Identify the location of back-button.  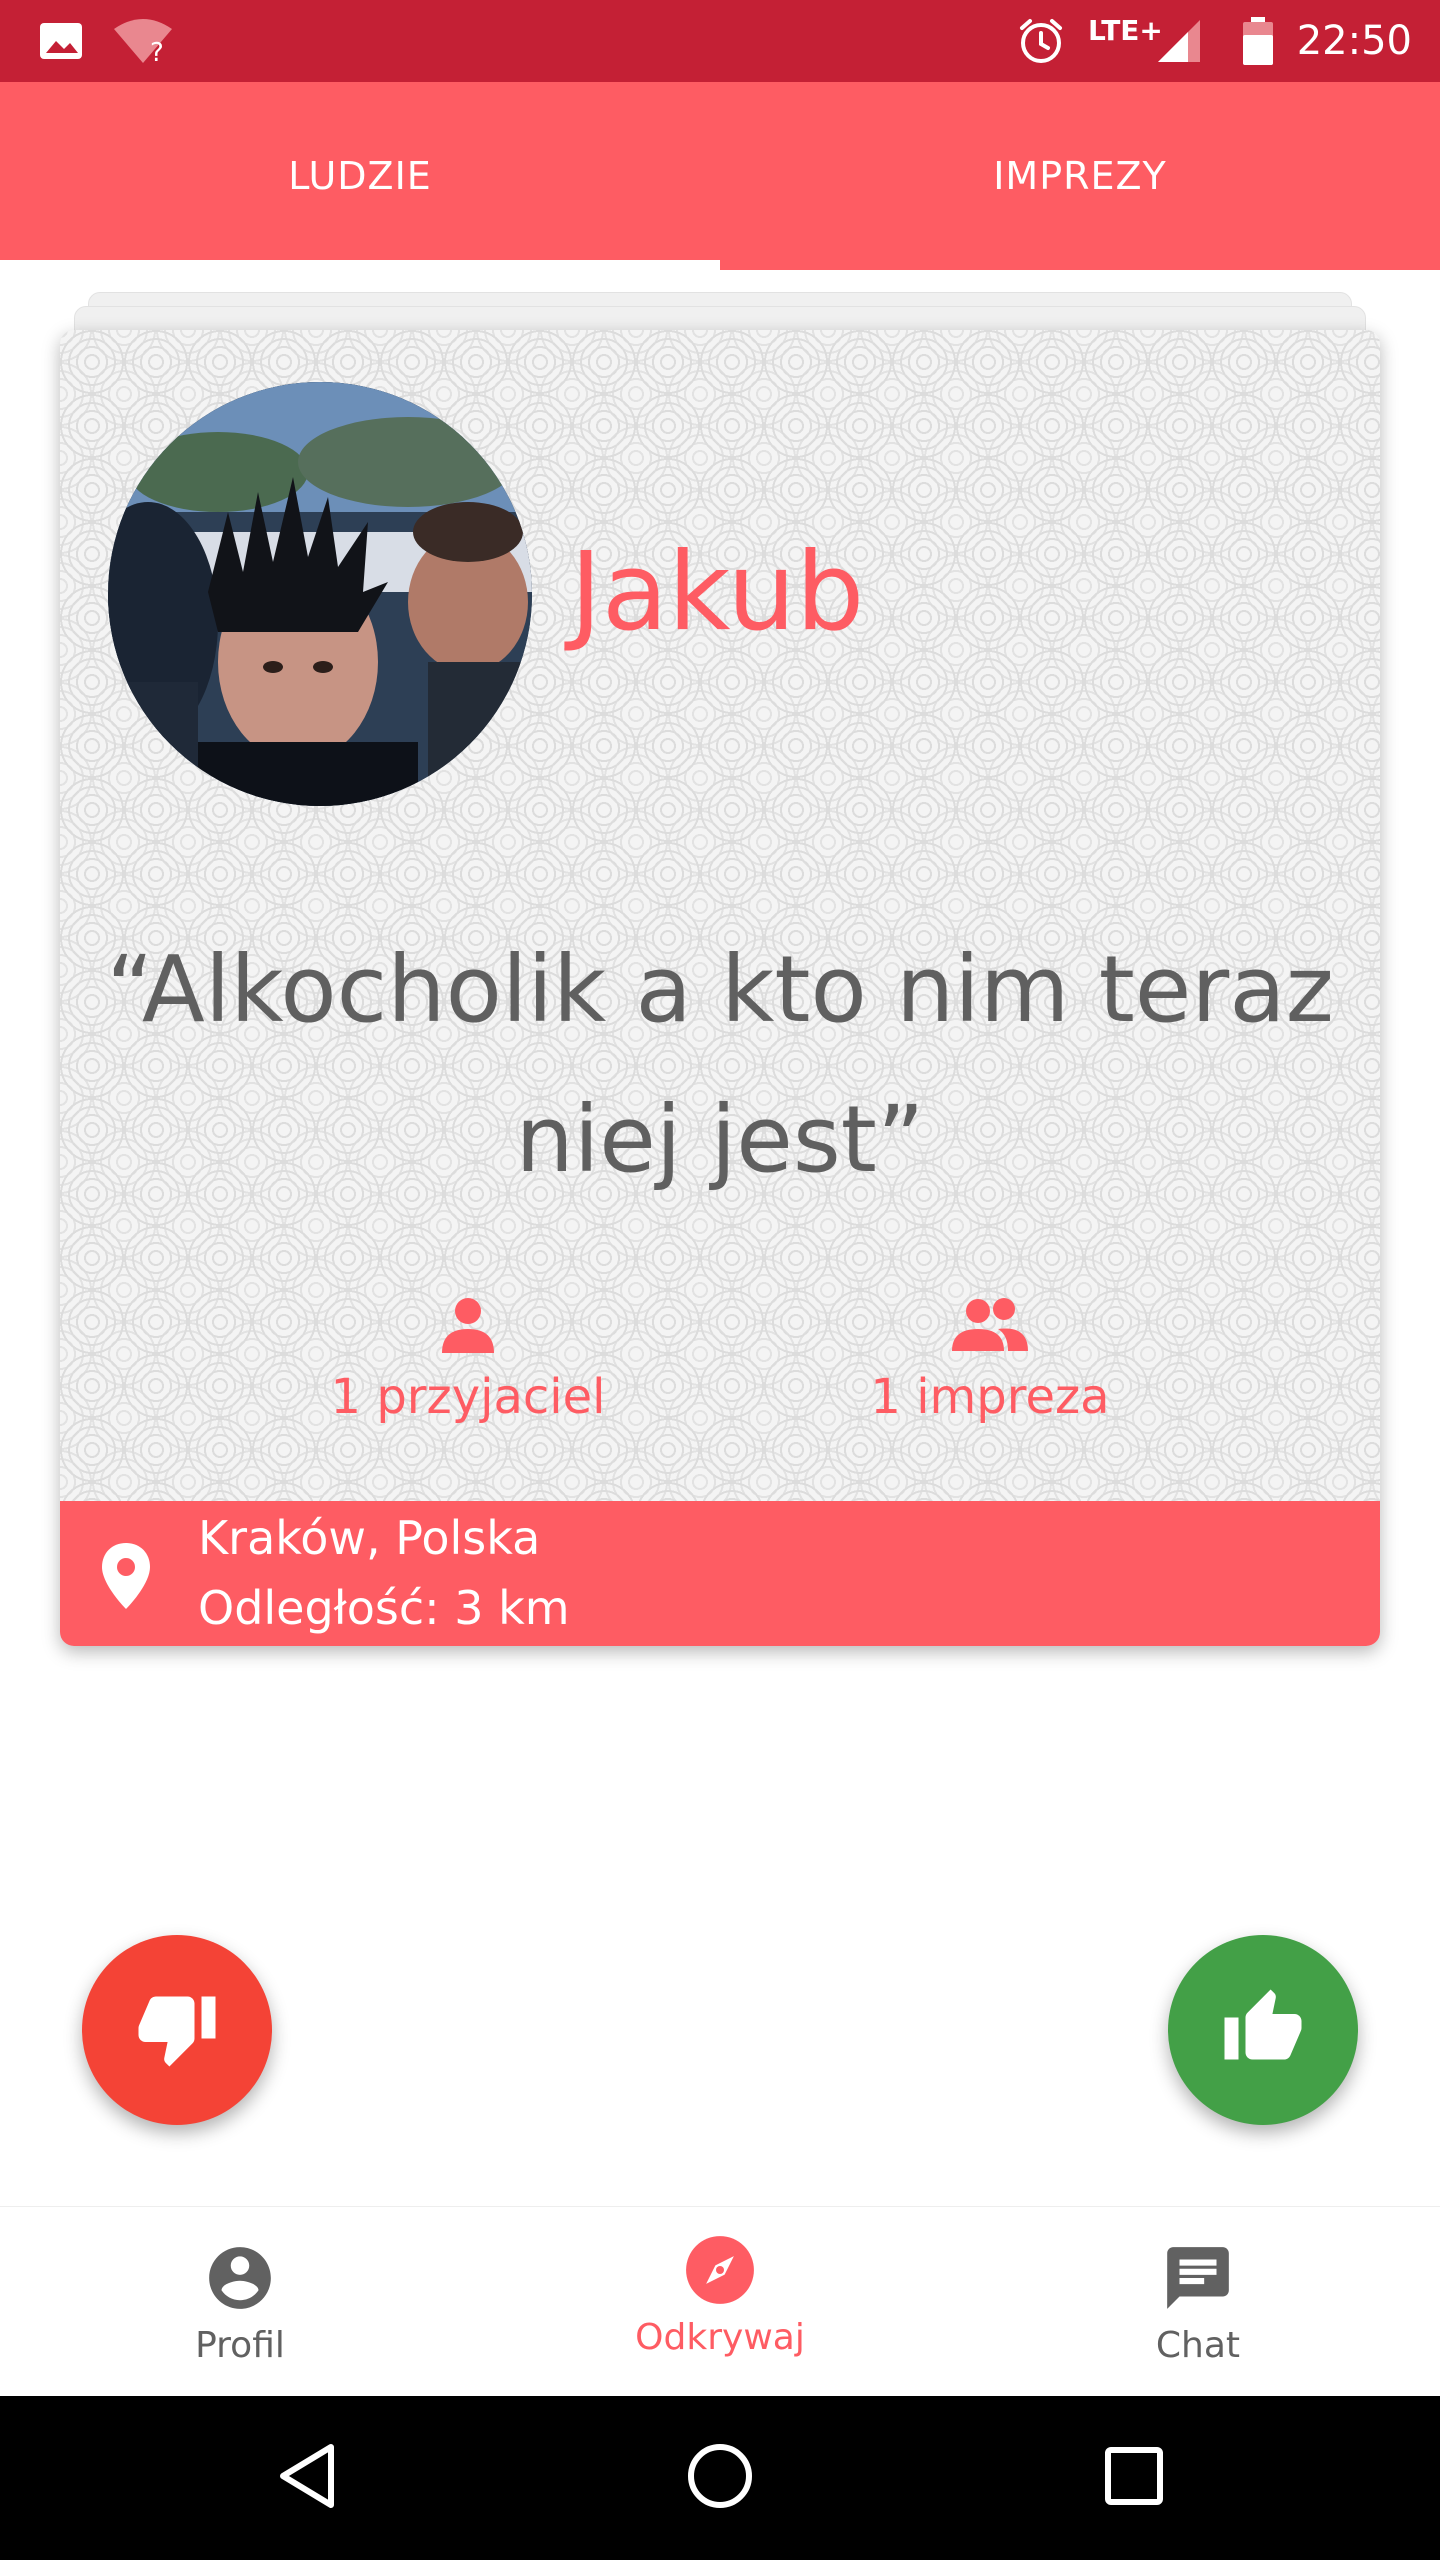
(308, 2478).